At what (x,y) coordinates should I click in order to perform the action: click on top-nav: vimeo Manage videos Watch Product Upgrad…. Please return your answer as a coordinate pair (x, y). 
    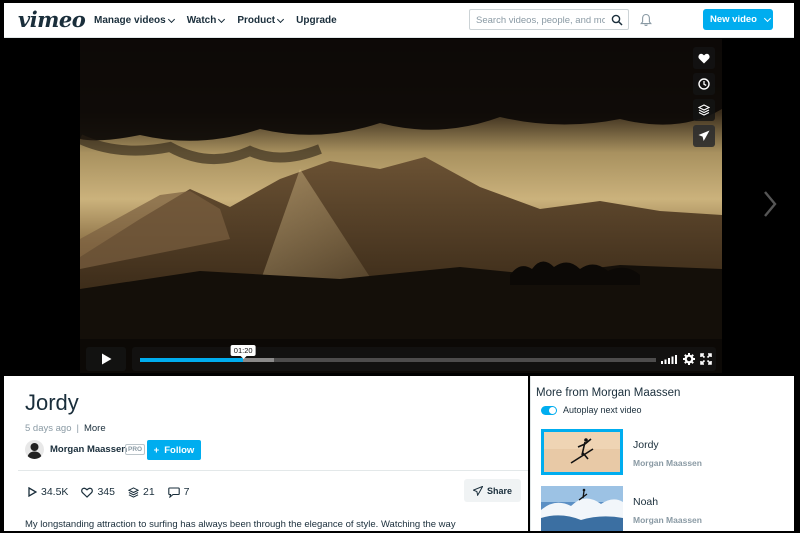
    Looking at the image, I should click on (399, 20).